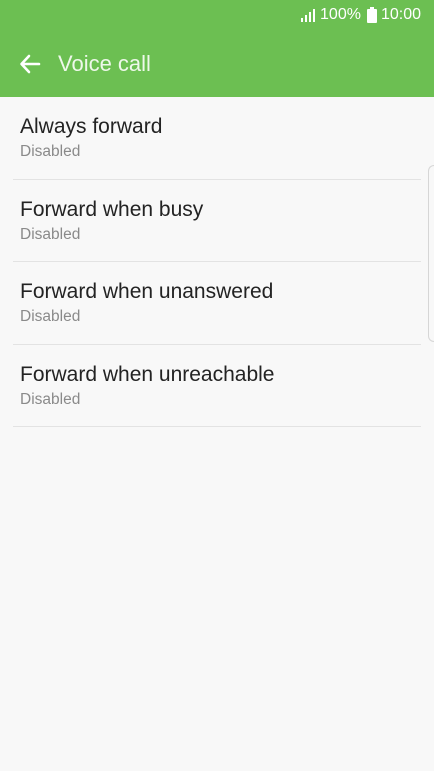 Image resolution: width=434 pixels, height=771 pixels. What do you see at coordinates (91, 126) in the screenshot?
I see `item-title: Always forward` at bounding box center [91, 126].